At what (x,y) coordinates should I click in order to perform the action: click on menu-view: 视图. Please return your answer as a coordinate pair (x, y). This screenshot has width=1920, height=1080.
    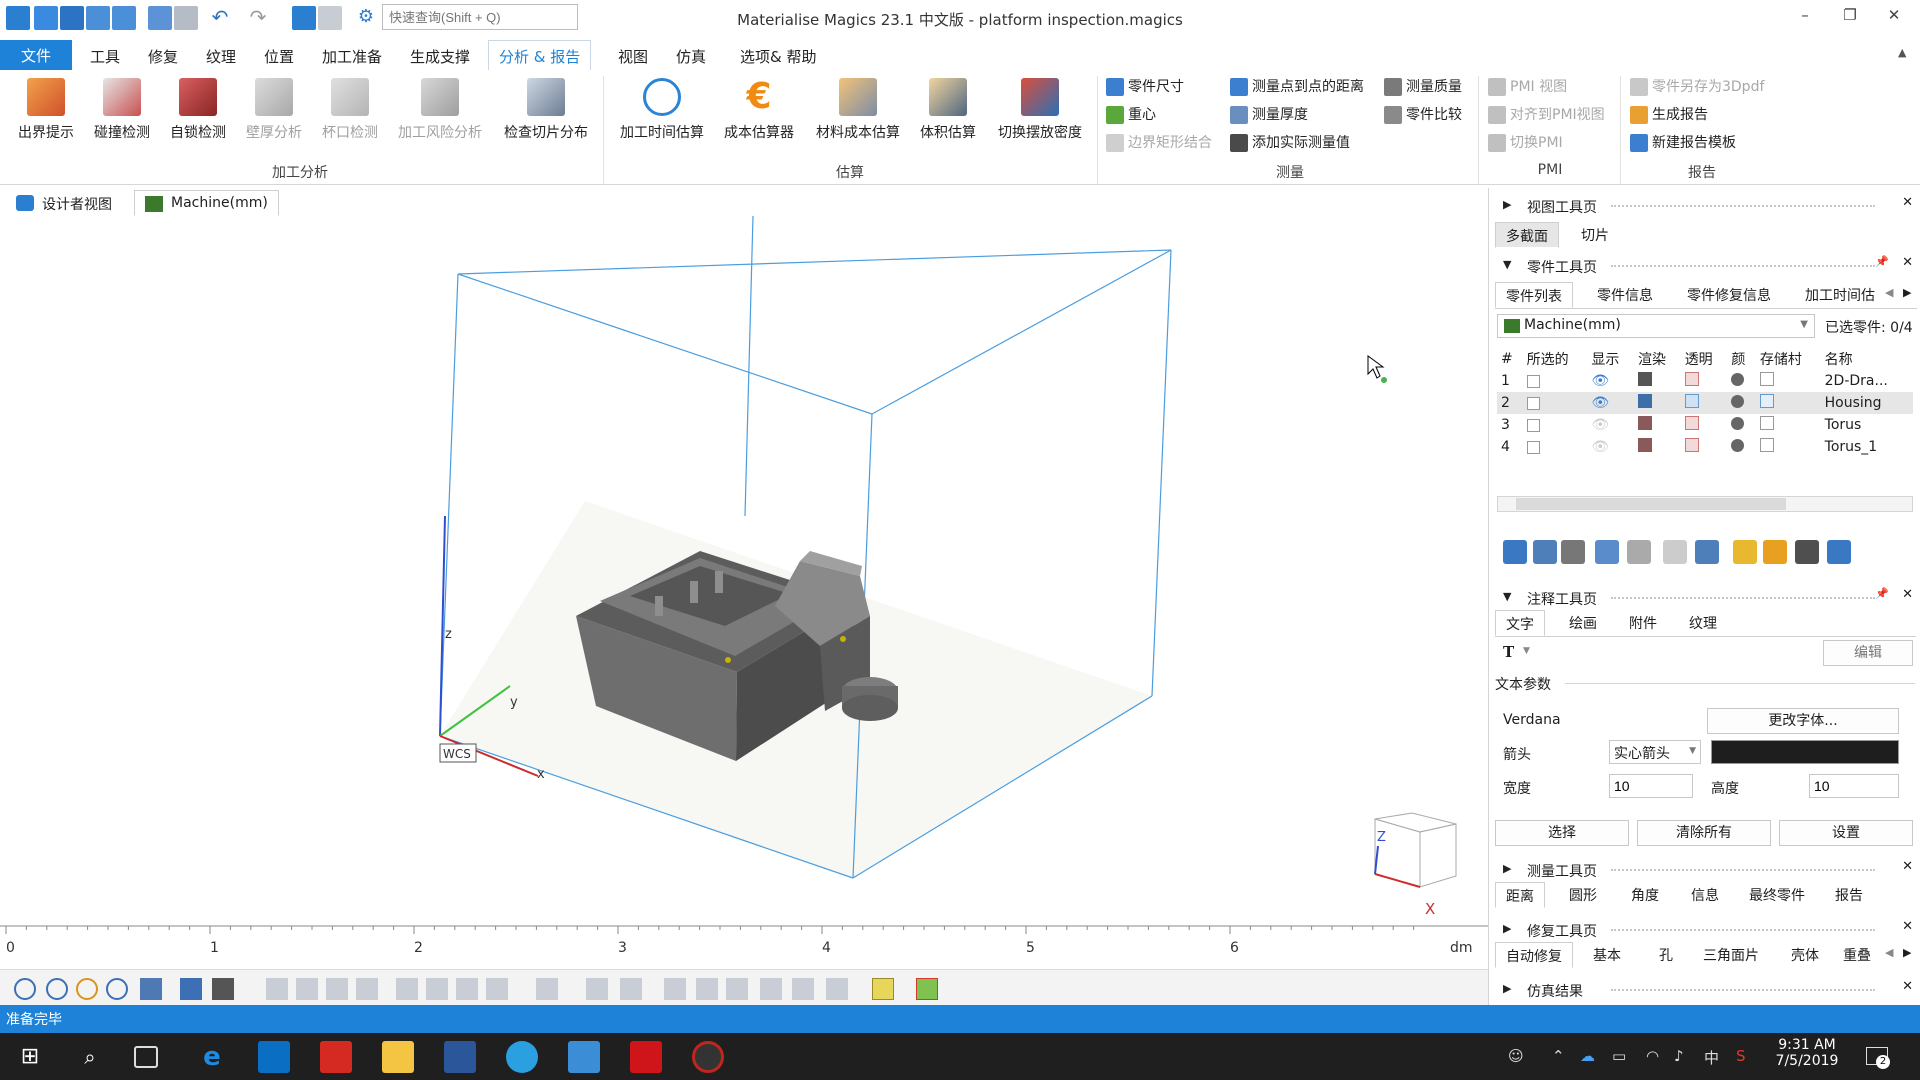
    Looking at the image, I should click on (633, 56).